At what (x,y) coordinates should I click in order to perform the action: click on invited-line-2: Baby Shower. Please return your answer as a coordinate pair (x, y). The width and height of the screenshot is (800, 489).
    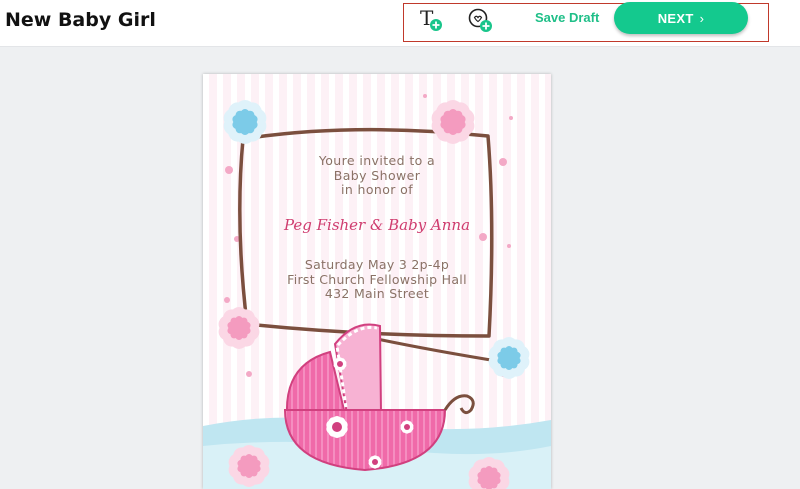
    Looking at the image, I should click on (377, 175).